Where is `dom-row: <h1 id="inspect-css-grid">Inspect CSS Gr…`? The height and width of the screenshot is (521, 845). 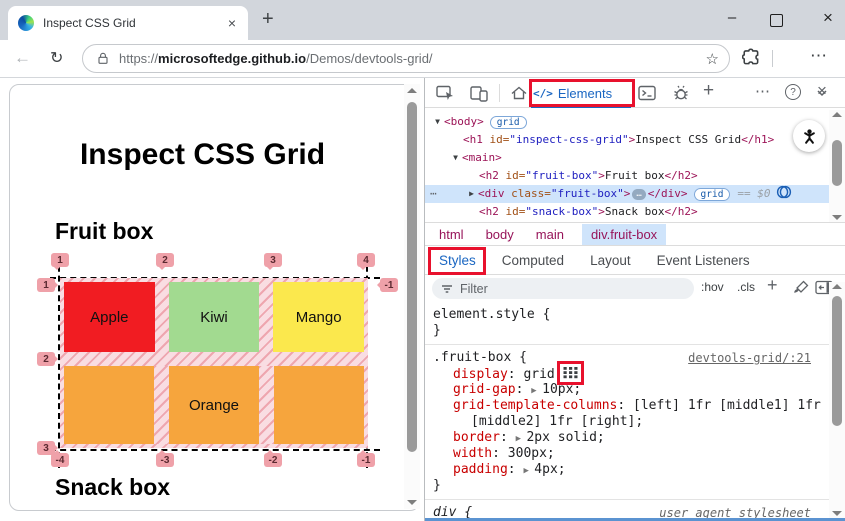
dom-row: <h1 id="inspect-css-grid">Inspect CSS Gr… is located at coordinates (635, 140).